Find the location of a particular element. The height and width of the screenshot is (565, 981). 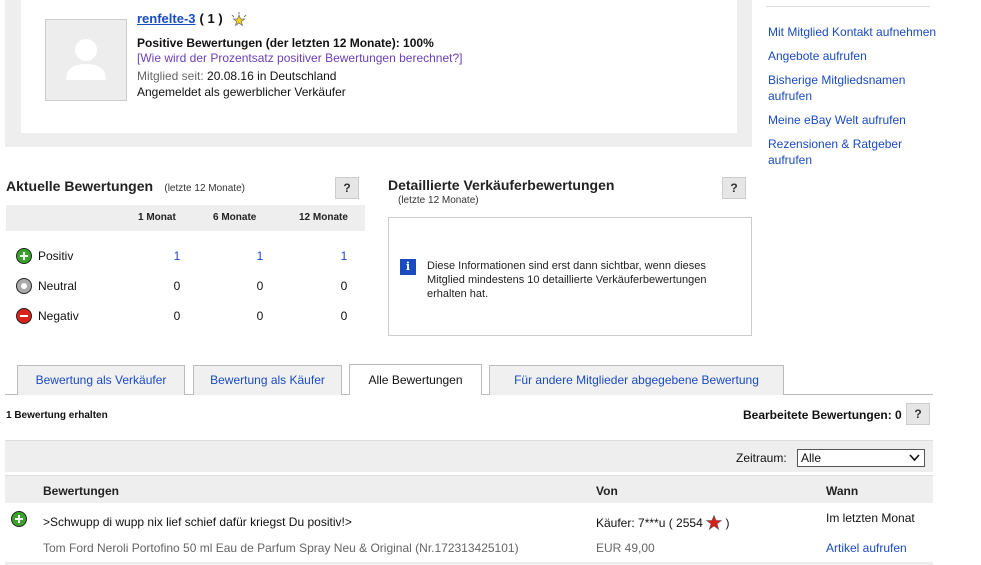

username-line: renfelte-3 ( 1 ) is located at coordinates (192, 19).